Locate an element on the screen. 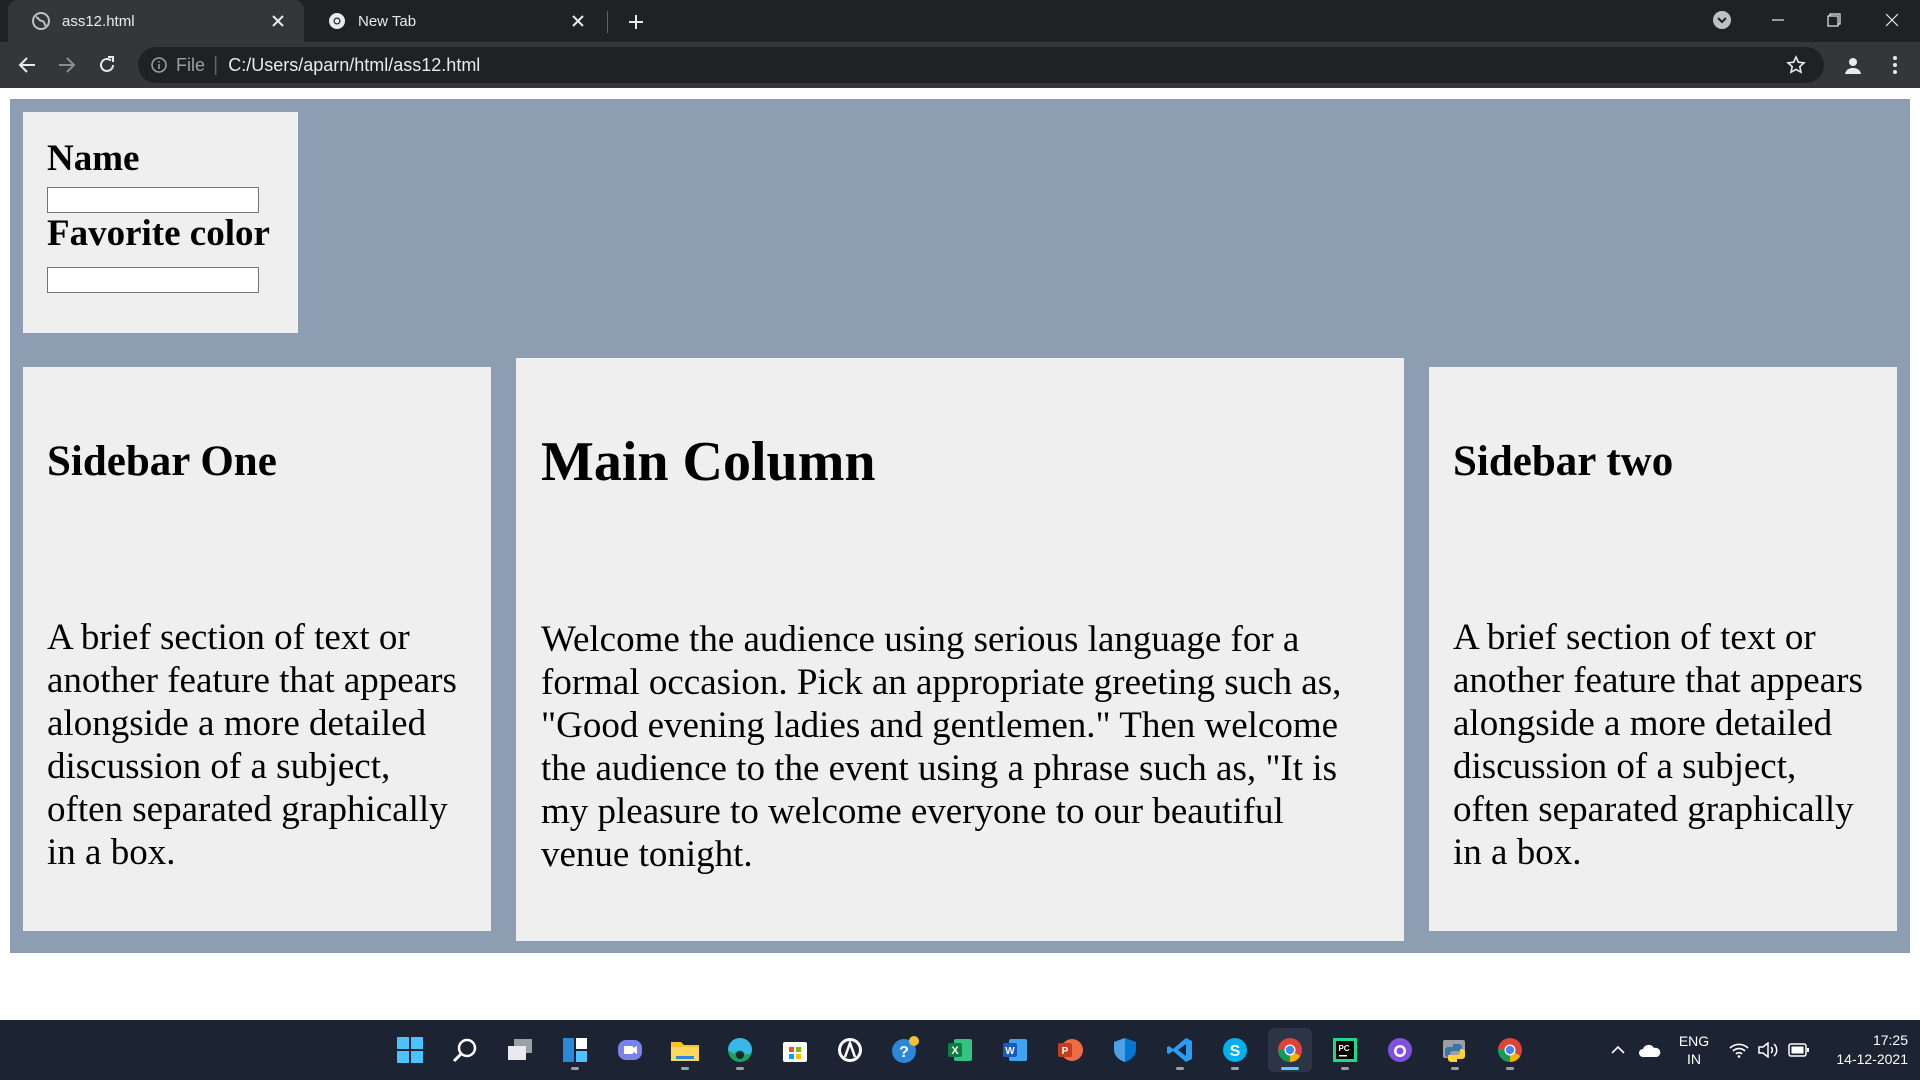 The height and width of the screenshot is (1080, 1920). tab-strip: ass12.html New Tab is located at coordinates (960, 21).